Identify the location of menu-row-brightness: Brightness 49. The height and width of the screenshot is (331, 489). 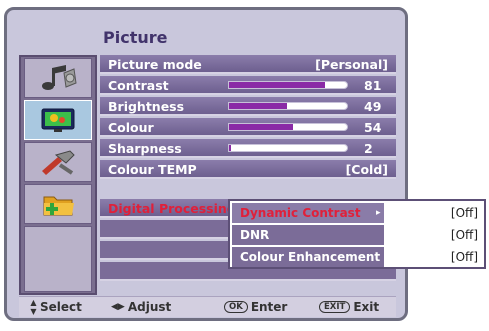
(248, 106).